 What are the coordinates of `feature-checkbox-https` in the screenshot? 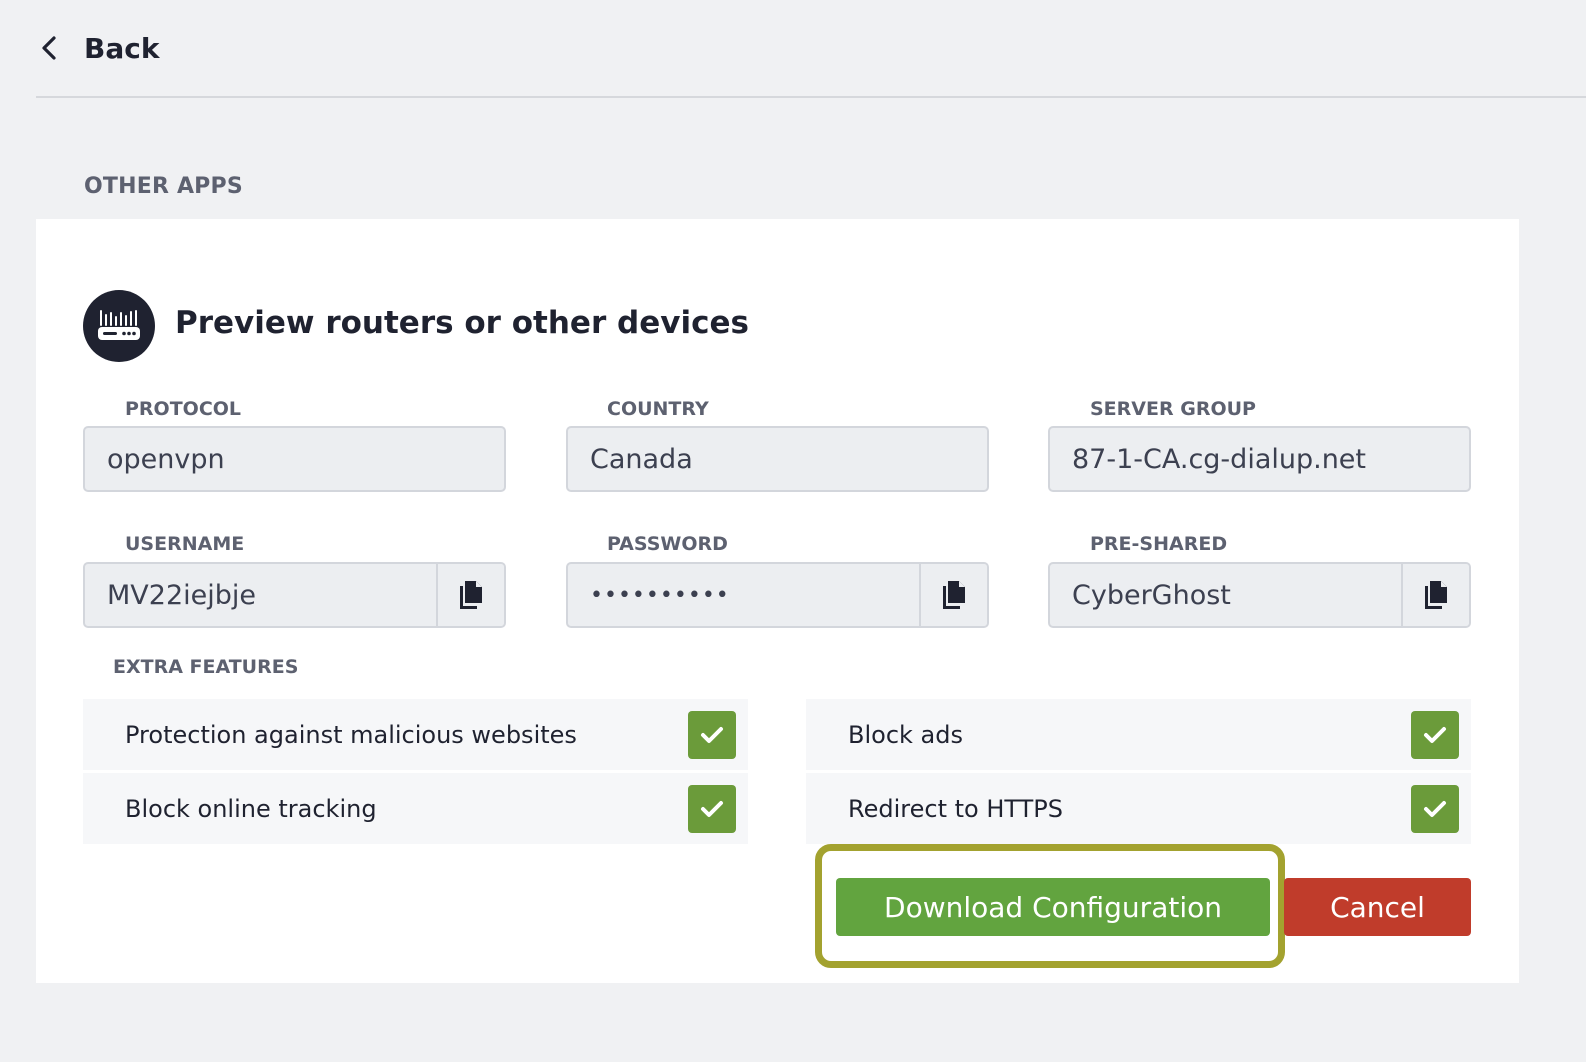 It's located at (1435, 808).